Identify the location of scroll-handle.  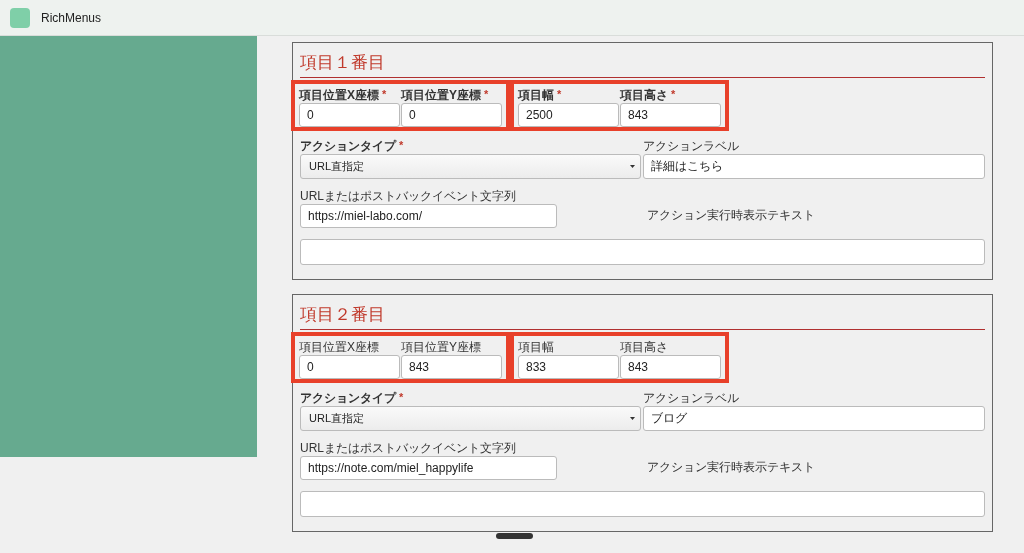
(514, 536).